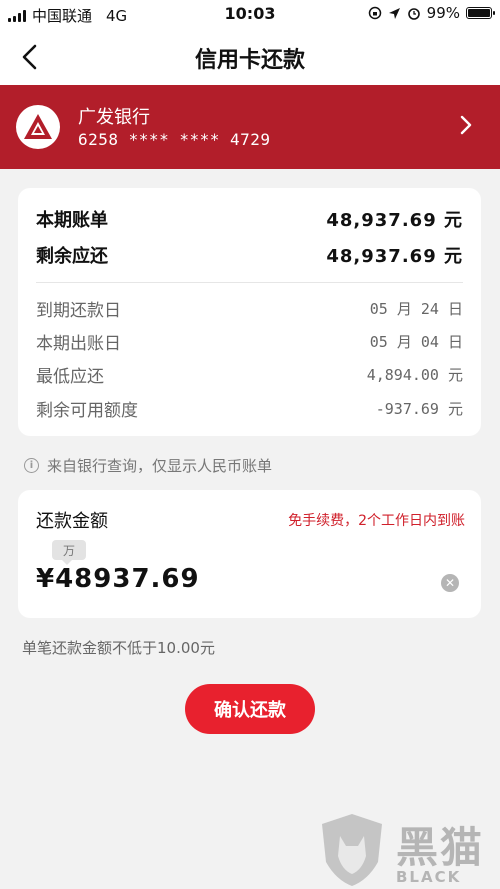  What do you see at coordinates (78, 344) in the screenshot?
I see `statement-date-label: 本期出账日` at bounding box center [78, 344].